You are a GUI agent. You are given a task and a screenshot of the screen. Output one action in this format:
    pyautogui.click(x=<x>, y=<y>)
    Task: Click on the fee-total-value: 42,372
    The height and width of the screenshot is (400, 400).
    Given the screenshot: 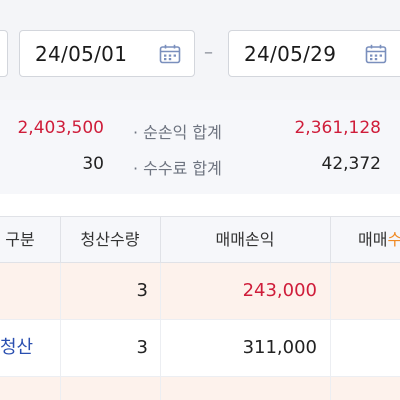 What is the action you would take?
    pyautogui.click(x=351, y=164)
    